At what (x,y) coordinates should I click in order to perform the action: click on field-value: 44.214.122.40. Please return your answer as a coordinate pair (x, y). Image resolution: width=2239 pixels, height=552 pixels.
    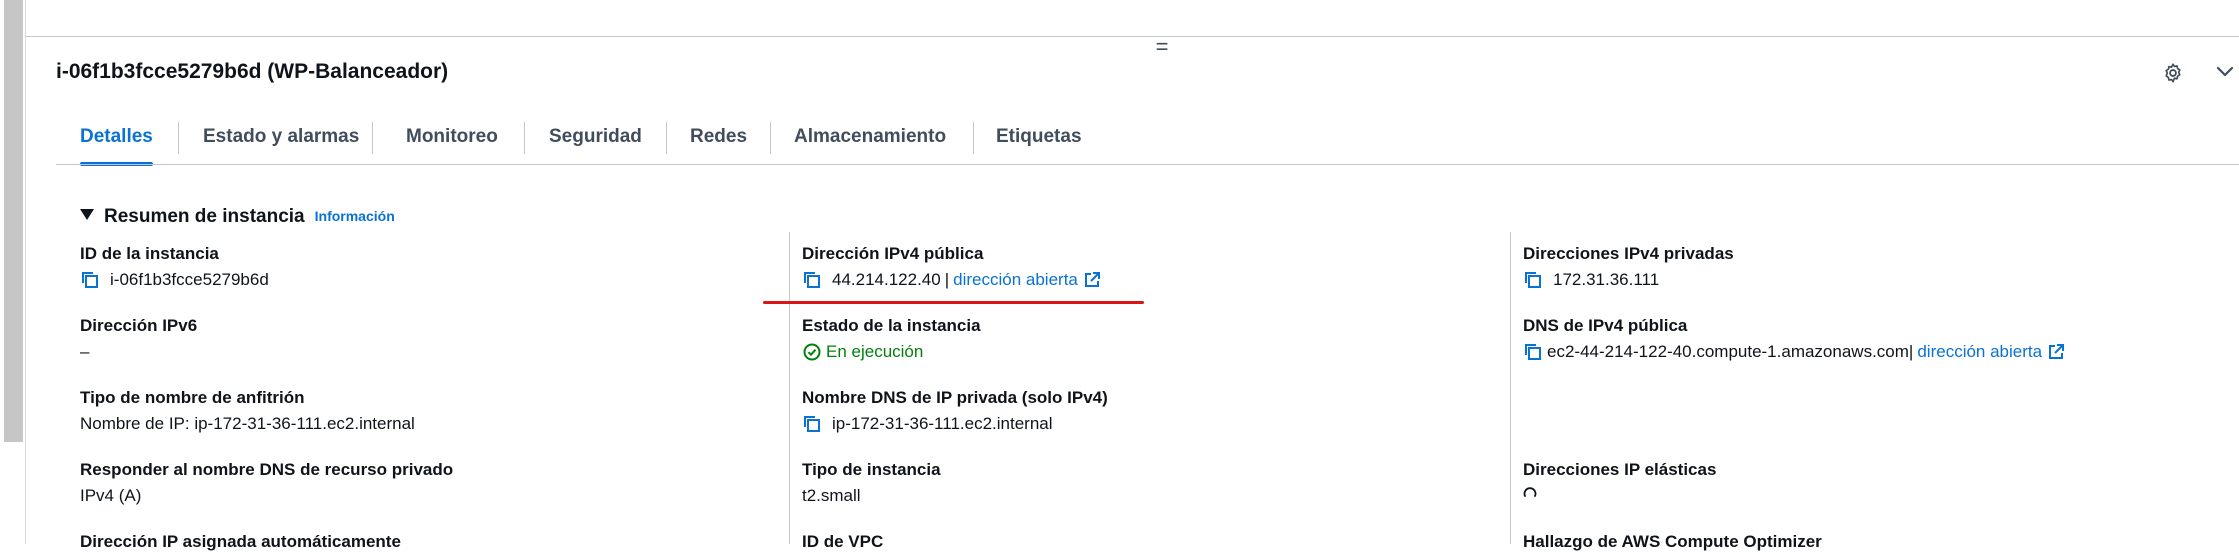
    Looking at the image, I should click on (886, 279).